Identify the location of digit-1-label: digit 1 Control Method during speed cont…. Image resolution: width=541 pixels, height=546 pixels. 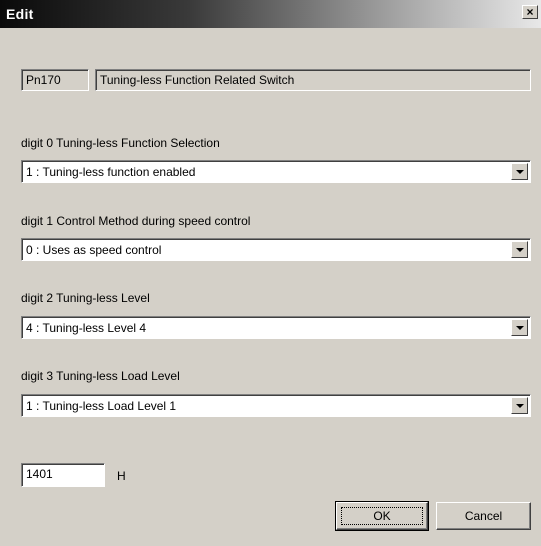
(136, 221).